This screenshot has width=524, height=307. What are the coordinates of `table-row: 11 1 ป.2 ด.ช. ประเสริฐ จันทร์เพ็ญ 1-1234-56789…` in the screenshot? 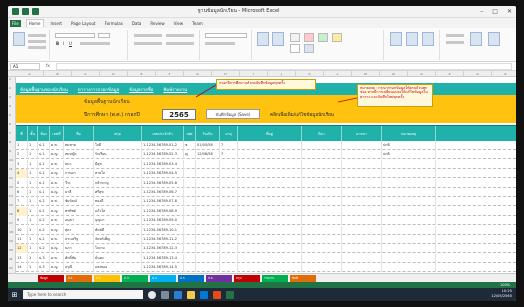 It's located at (266, 239).